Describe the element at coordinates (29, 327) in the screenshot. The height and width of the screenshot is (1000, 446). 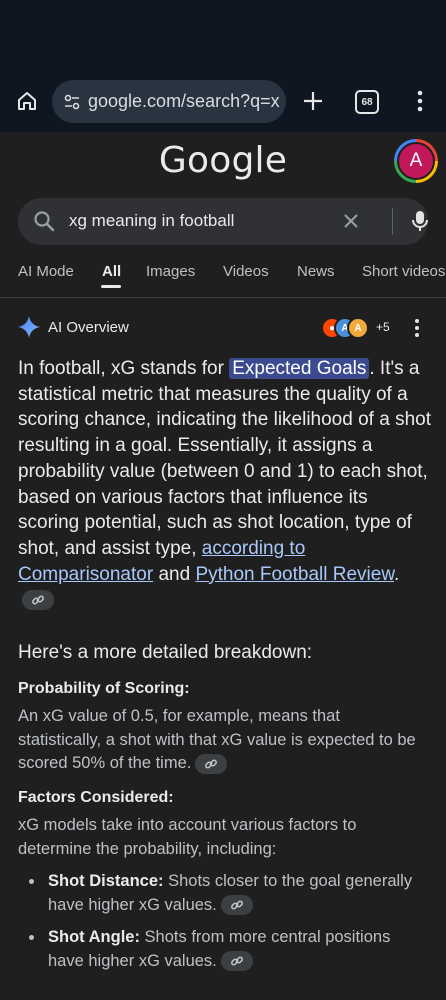
I see `gemini-sparkle-icon` at that location.